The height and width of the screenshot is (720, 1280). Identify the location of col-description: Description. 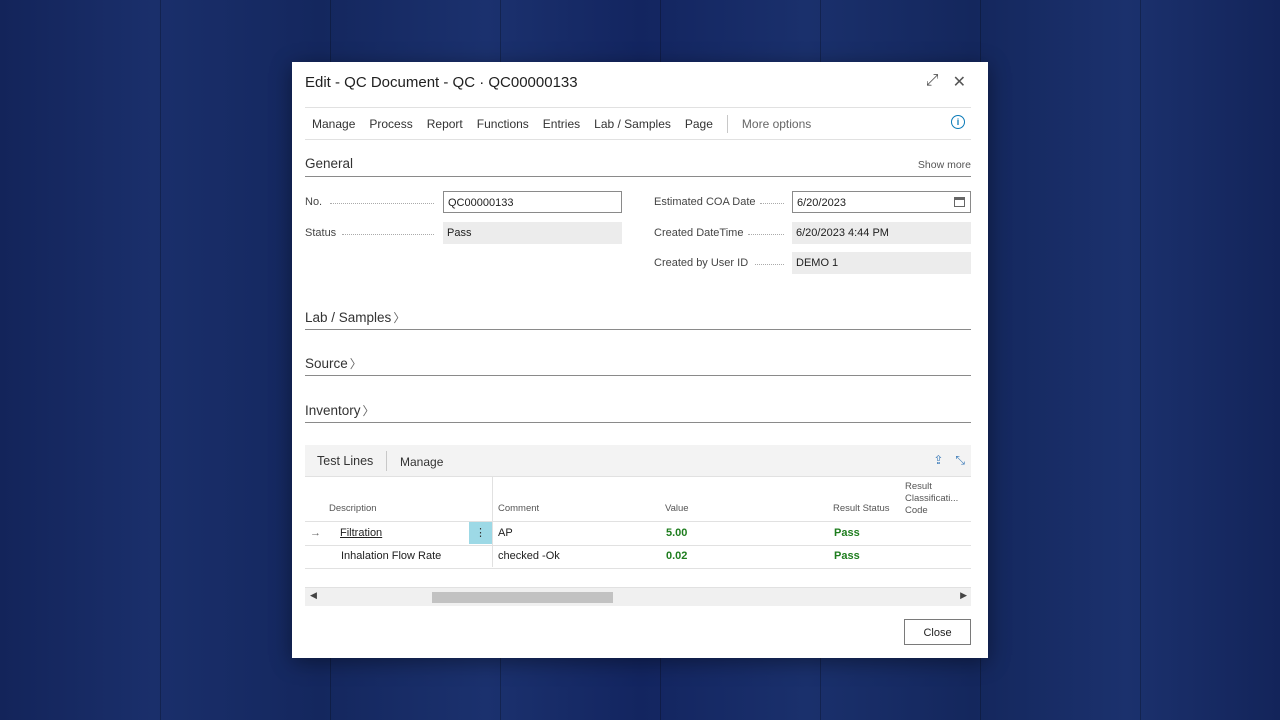
(353, 508).